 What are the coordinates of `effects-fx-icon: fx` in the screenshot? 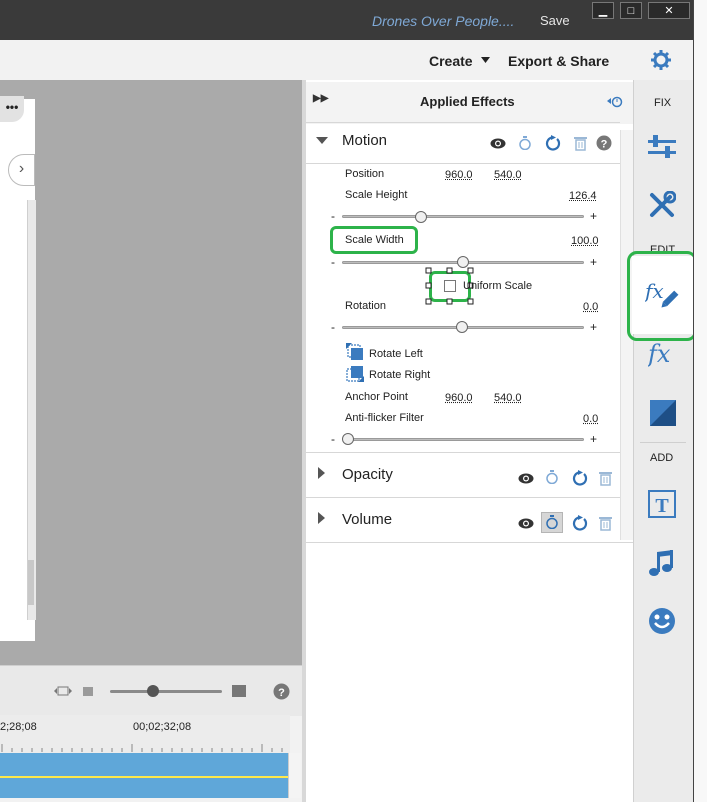 It's located at (663, 354).